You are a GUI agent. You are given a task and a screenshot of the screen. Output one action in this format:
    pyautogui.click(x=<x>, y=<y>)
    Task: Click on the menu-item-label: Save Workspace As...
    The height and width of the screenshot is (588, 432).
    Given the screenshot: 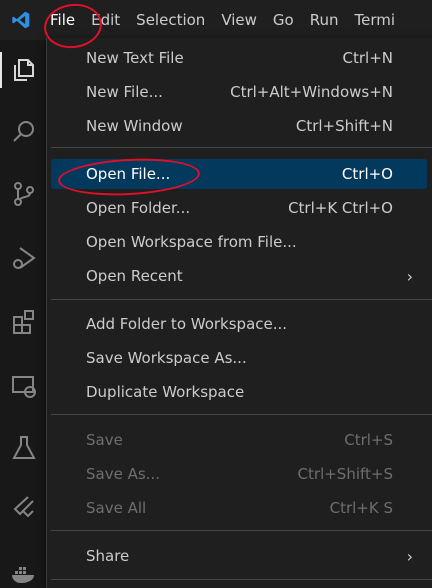 What is the action you would take?
    pyautogui.click(x=166, y=358)
    